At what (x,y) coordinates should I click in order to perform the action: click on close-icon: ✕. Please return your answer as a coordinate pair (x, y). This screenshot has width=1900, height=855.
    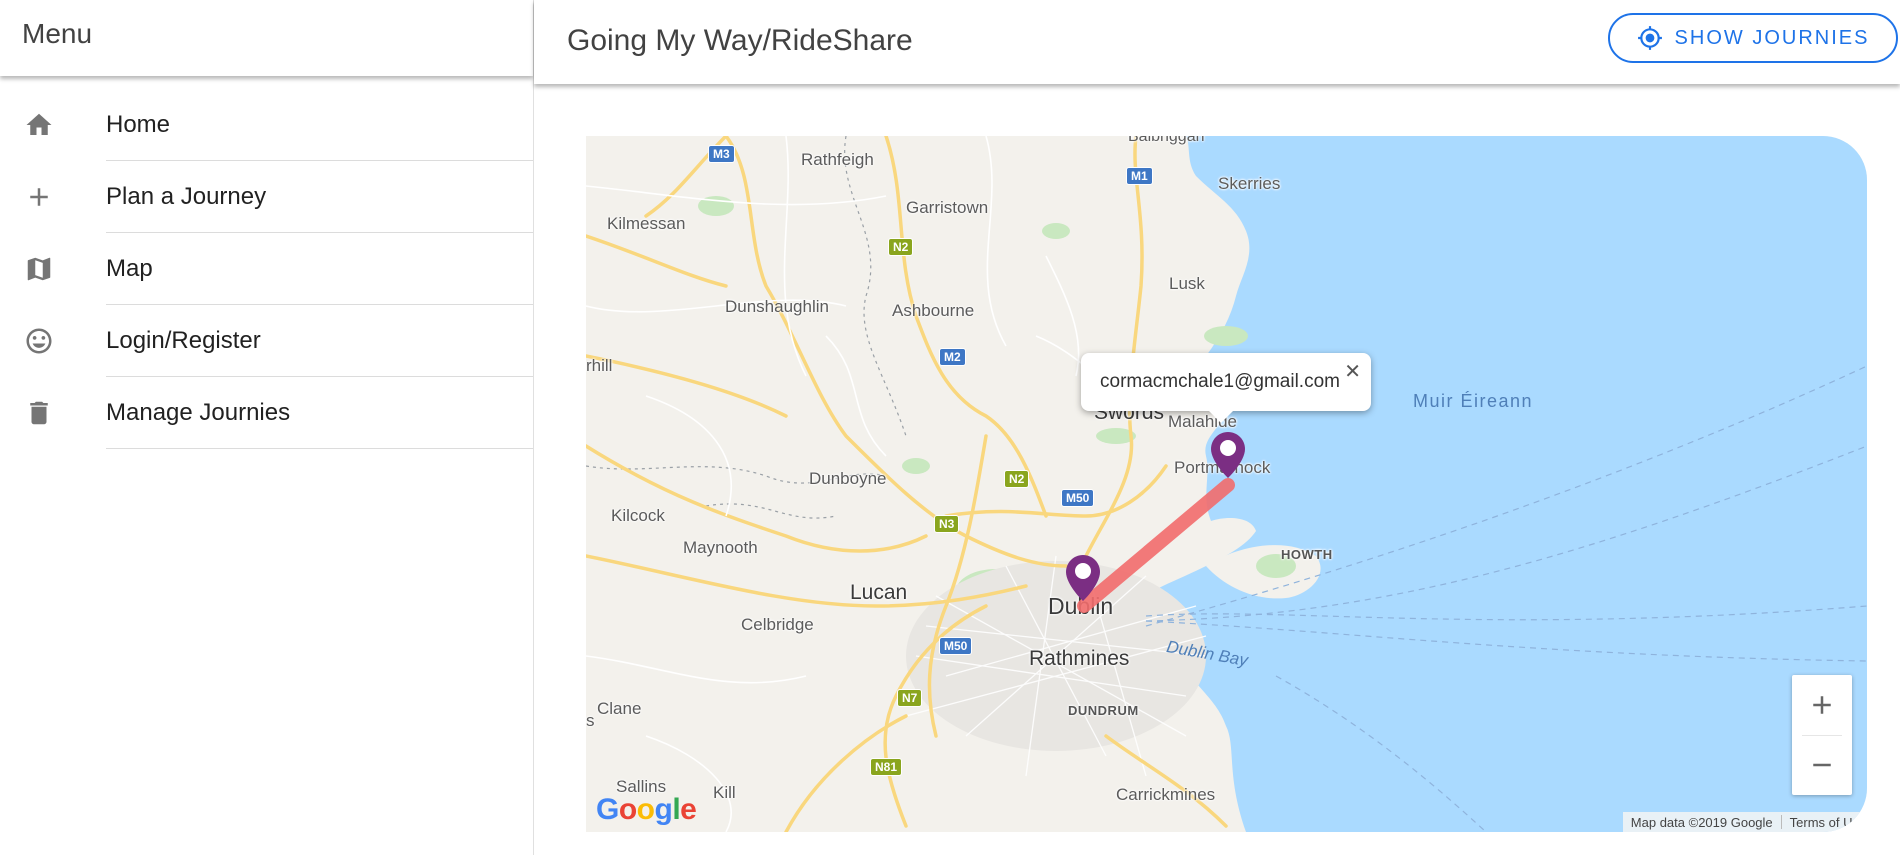
    Looking at the image, I should click on (1352, 371).